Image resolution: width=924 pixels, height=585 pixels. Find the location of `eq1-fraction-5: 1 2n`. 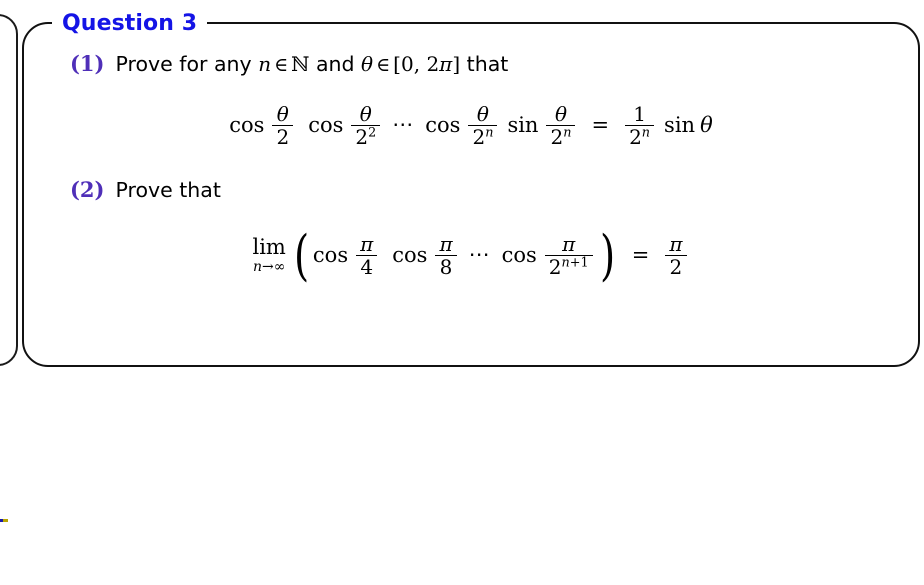

eq1-fraction-5: 1 2n is located at coordinates (640, 124).